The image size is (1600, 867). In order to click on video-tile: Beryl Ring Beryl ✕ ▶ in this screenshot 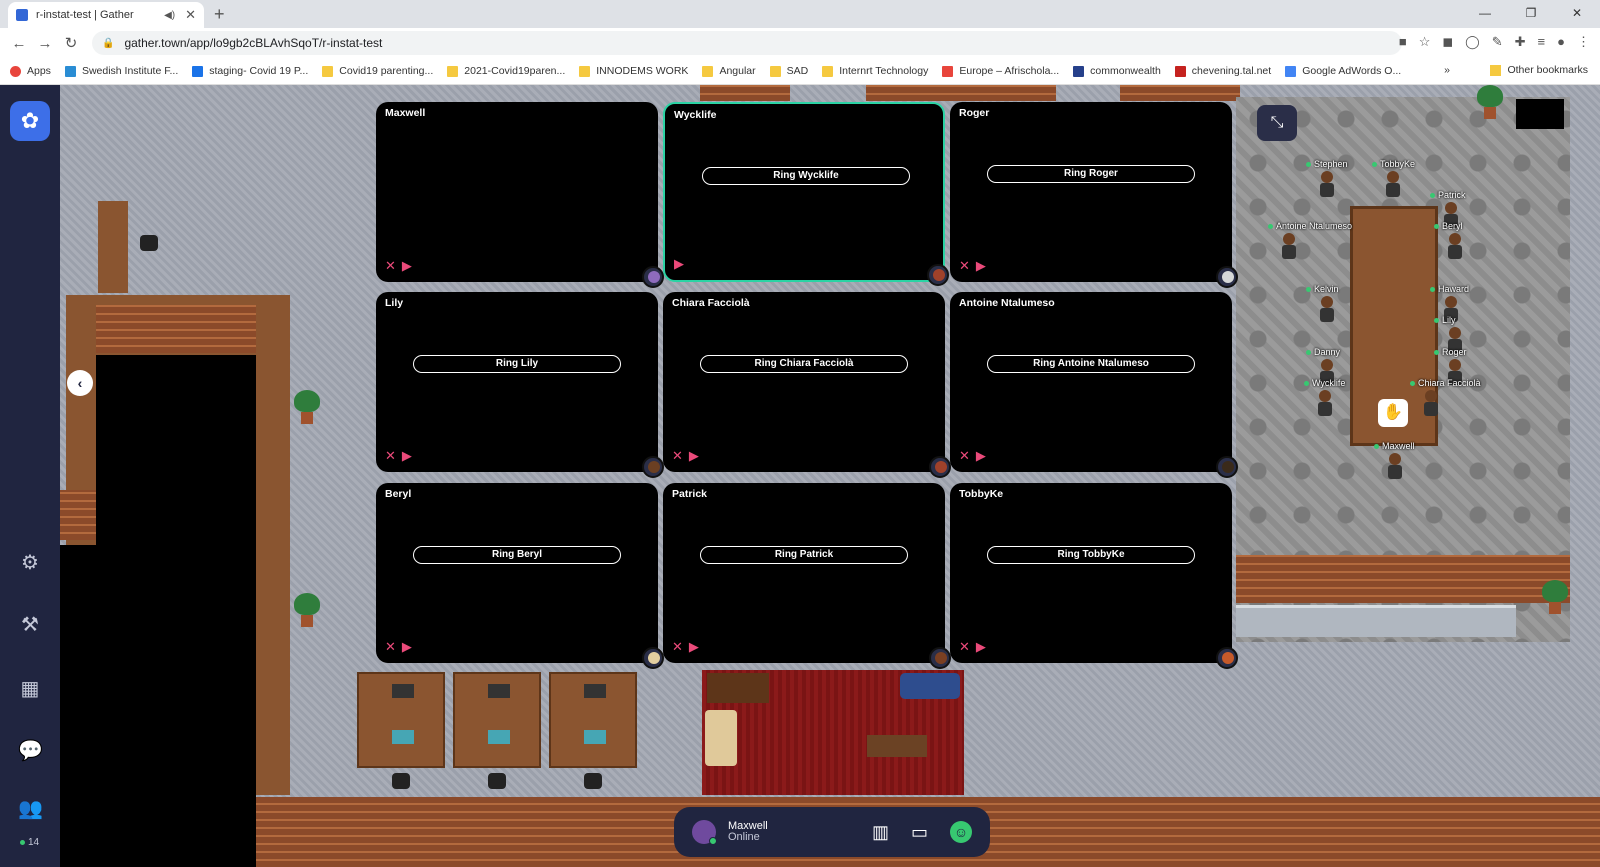, I will do `click(520, 576)`.